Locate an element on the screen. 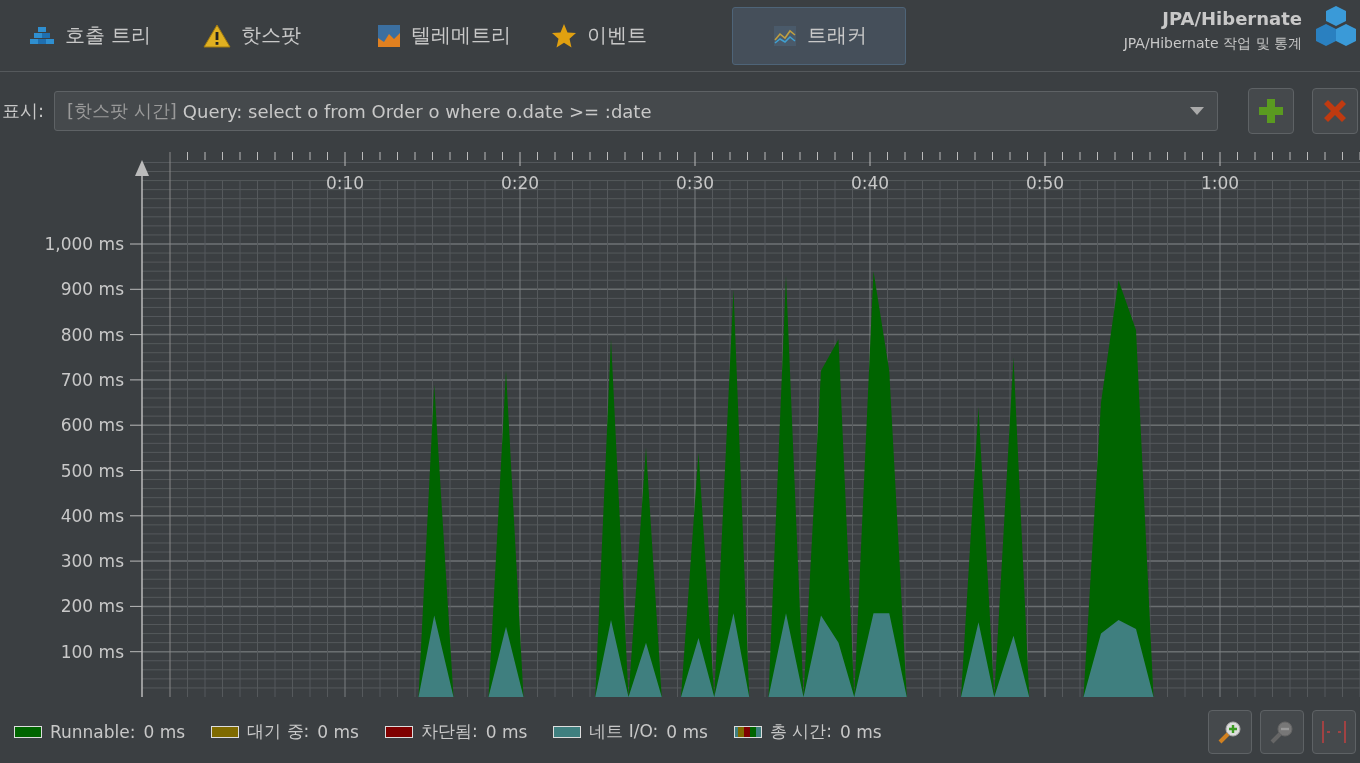  tab: 텔레메트리 is located at coordinates (461, 35).